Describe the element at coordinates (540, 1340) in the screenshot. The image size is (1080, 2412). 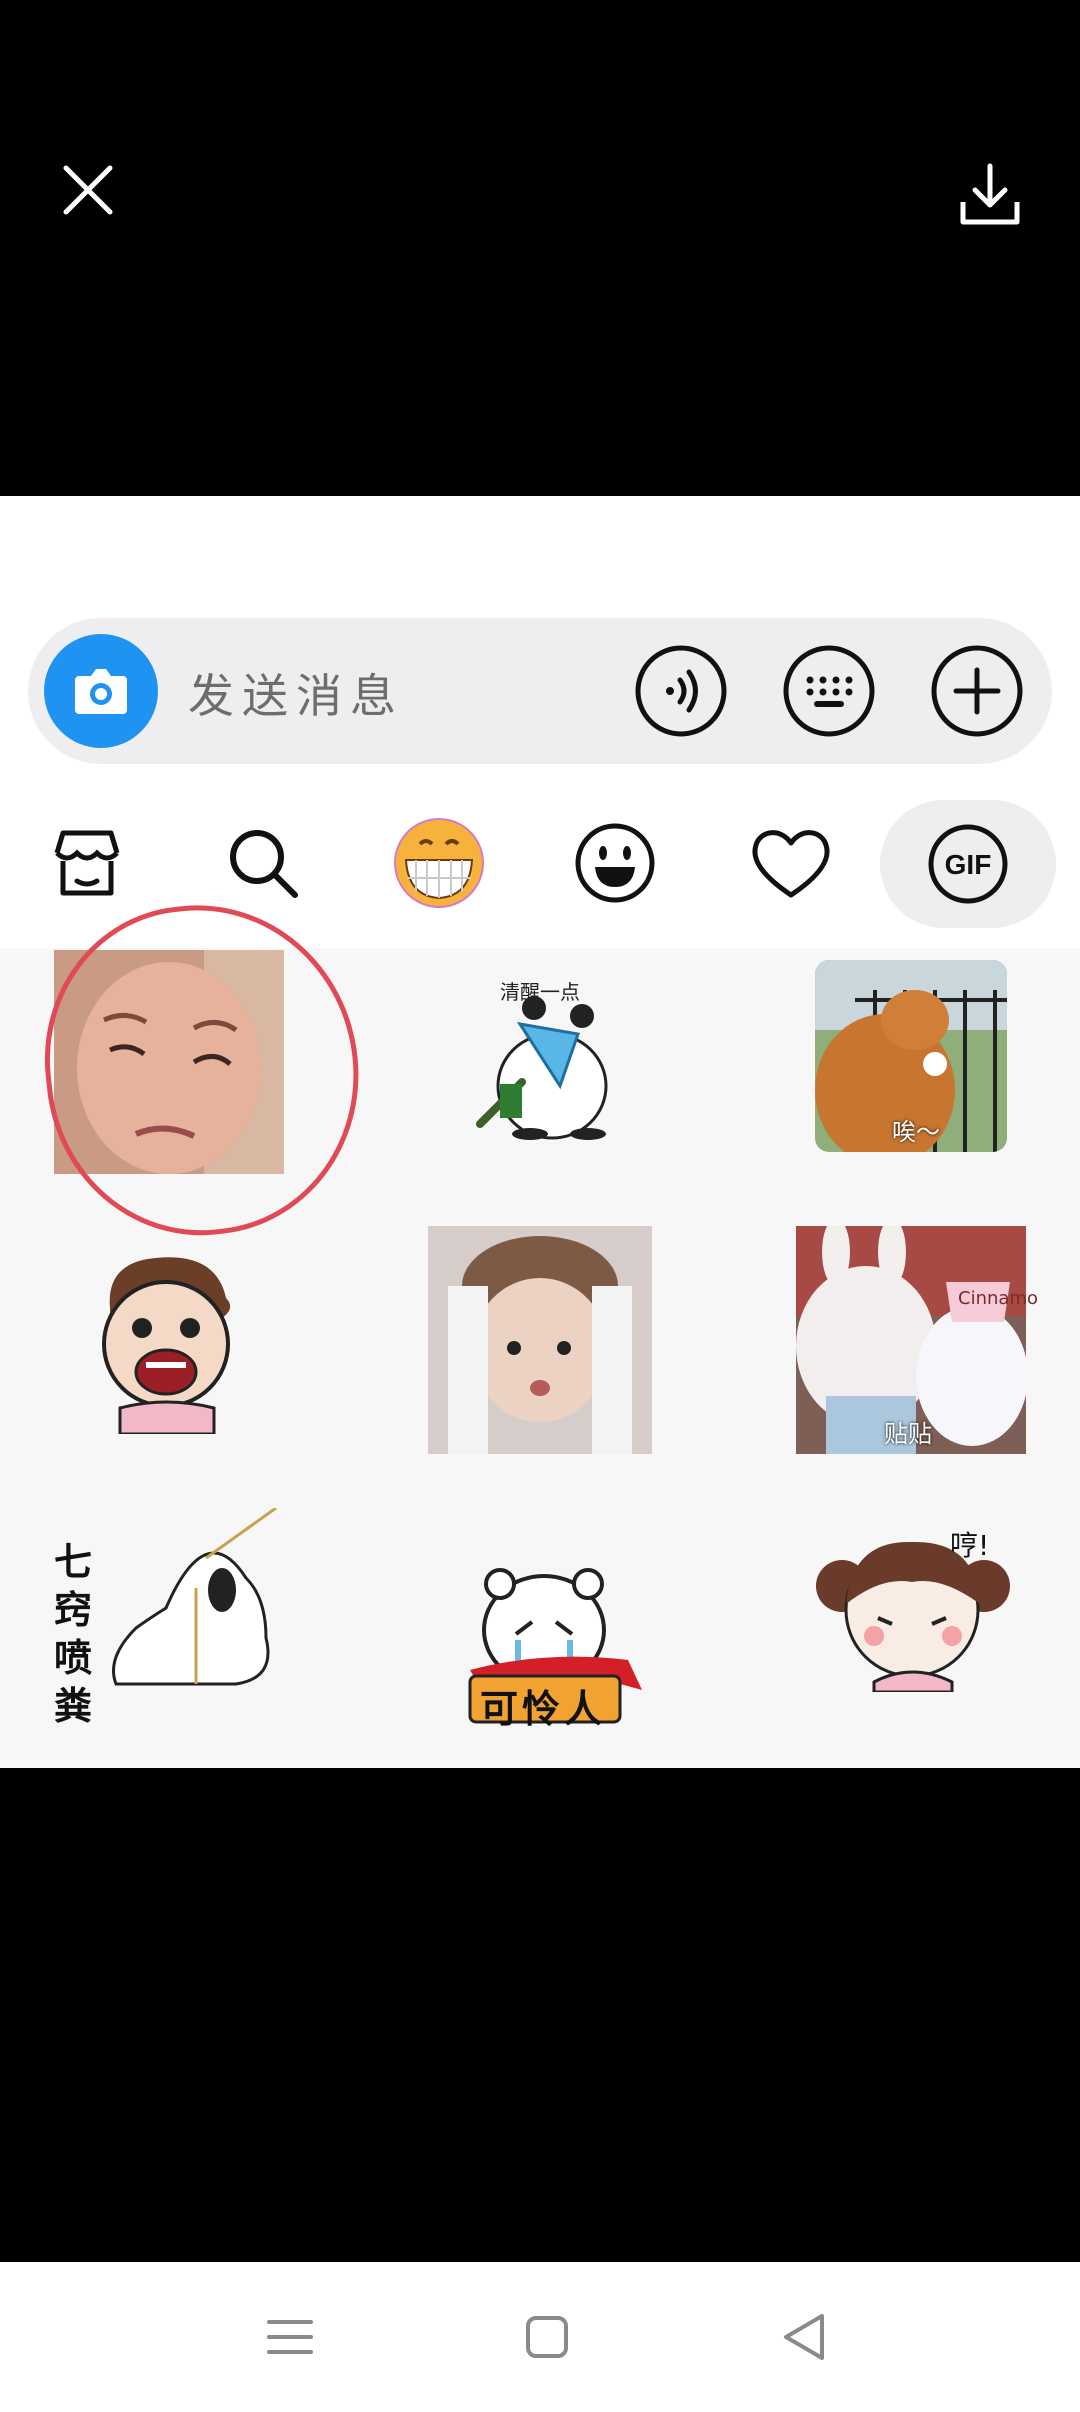
I see `sticker-baby` at that location.